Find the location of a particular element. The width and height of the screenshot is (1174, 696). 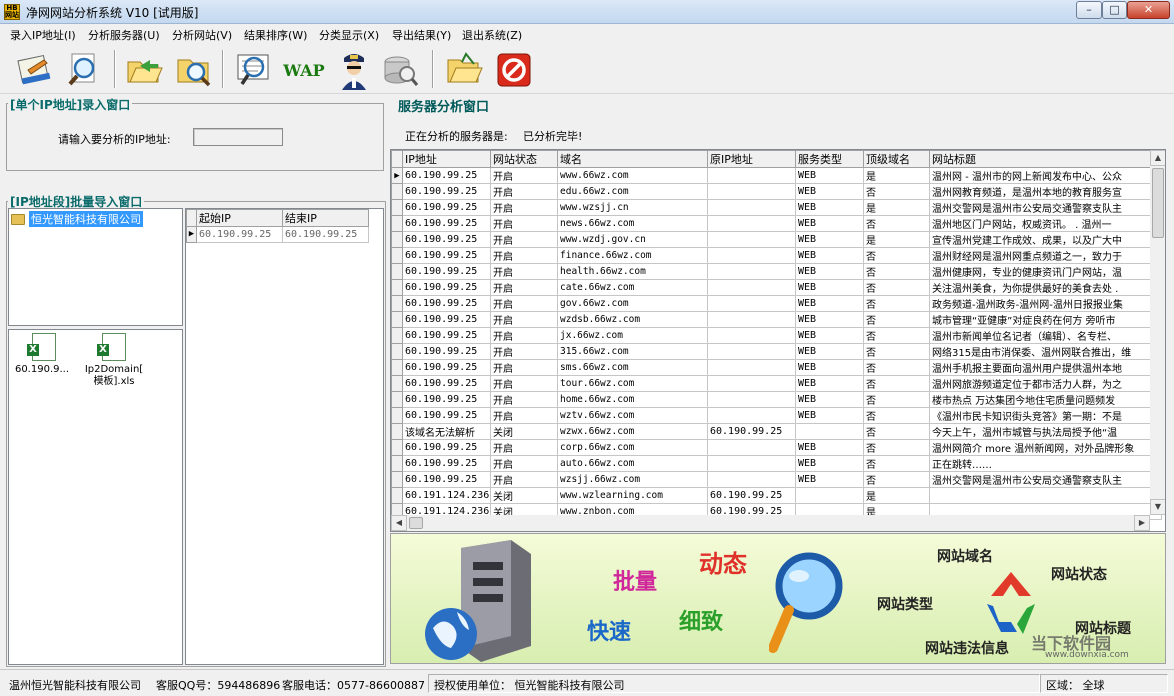

menu-export-results: 导出结果(Y) is located at coordinates (421, 35).